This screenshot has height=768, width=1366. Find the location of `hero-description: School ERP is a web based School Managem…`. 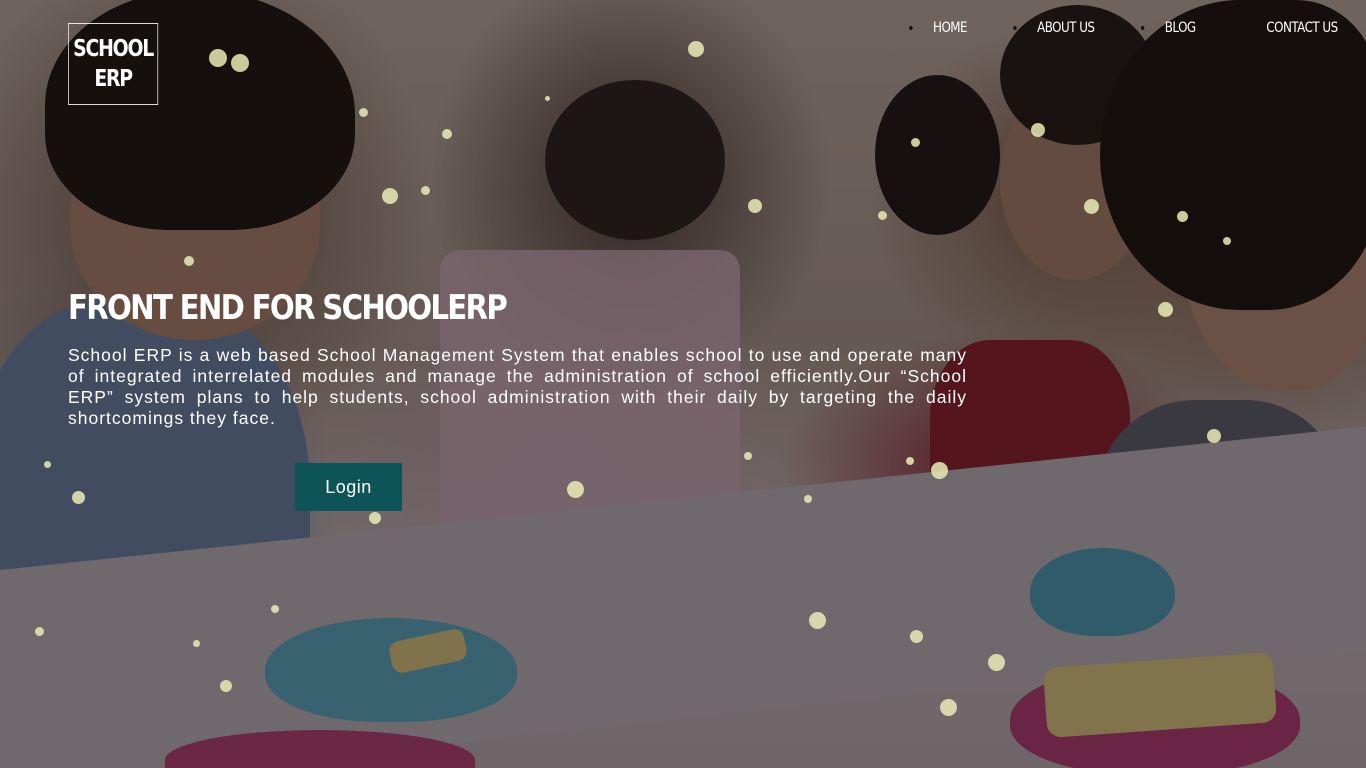

hero-description: School ERP is a web based School Managem… is located at coordinates (517, 386).